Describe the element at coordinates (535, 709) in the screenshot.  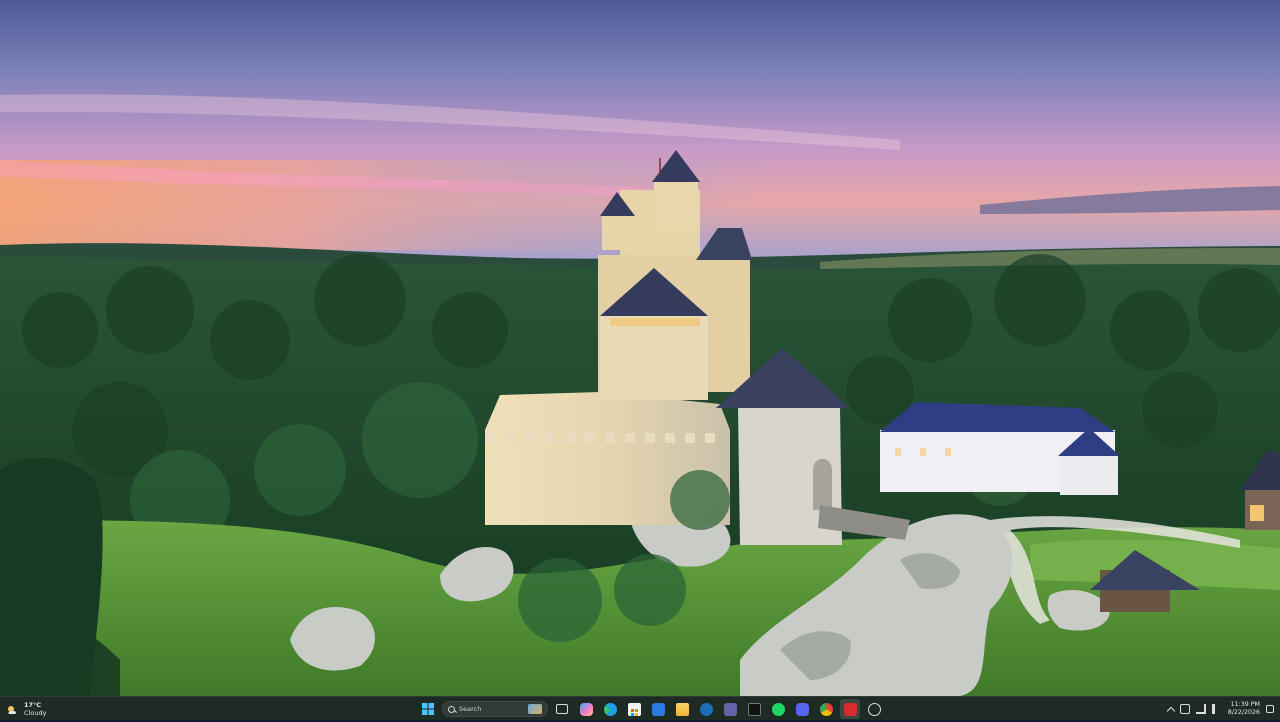
I see `search-highlight-icon` at that location.